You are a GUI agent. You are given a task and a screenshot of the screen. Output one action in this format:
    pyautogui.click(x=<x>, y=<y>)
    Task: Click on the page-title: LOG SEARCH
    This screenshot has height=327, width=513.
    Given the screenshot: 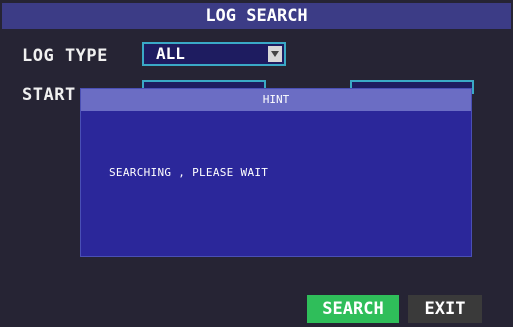 What is the action you would take?
    pyautogui.click(x=256, y=16)
    